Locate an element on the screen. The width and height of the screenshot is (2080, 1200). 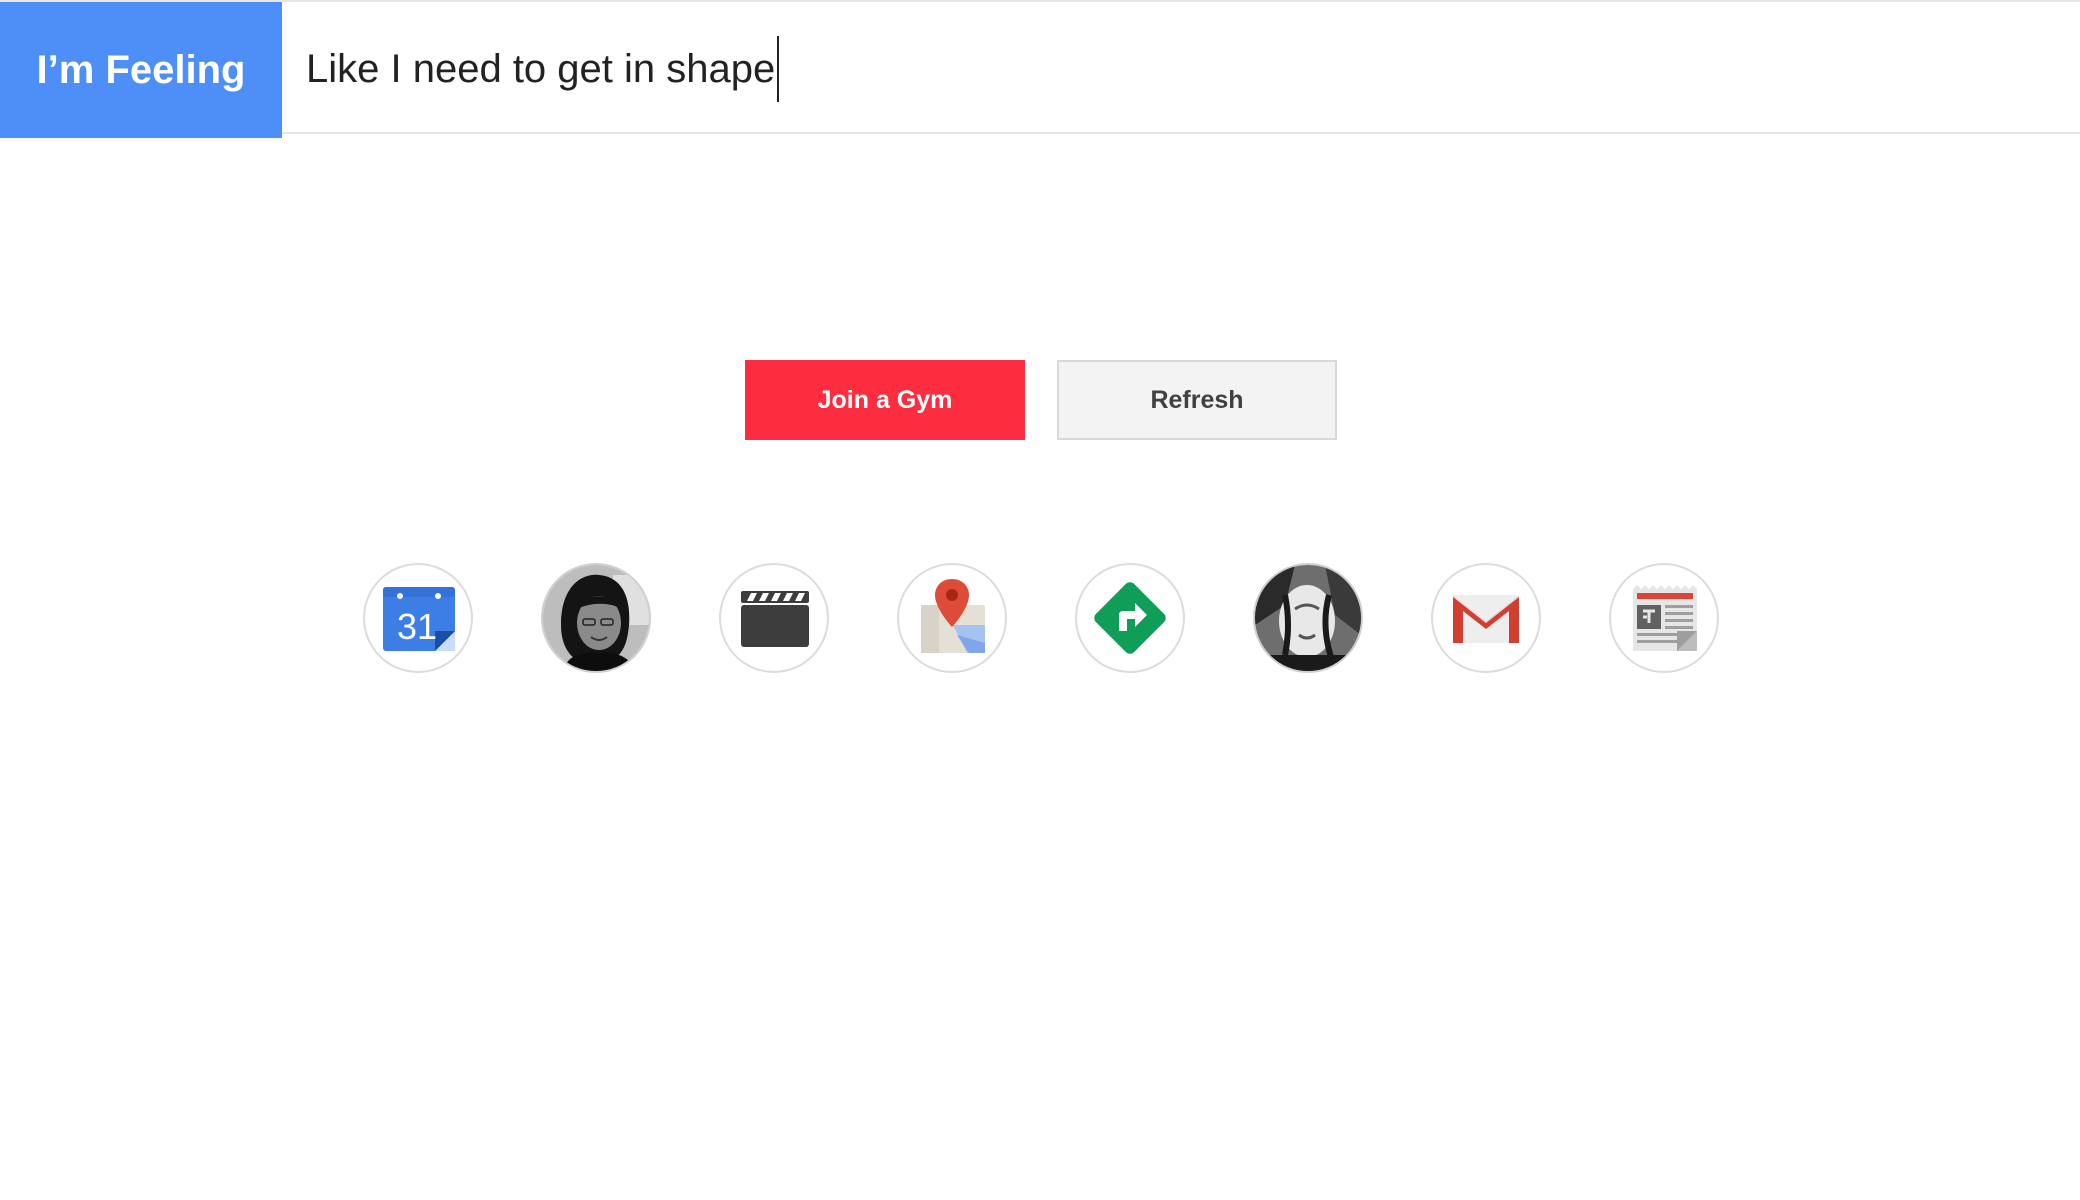
news-icon is located at coordinates (1665, 618).